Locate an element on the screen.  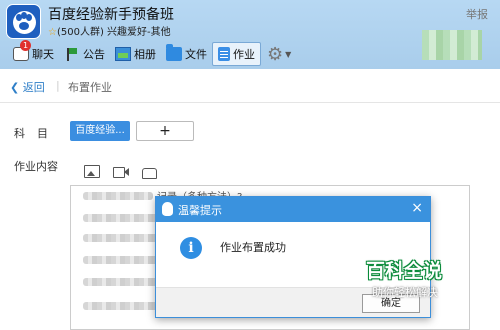
tab-announcement: 公告 is located at coordinates (84, 54).